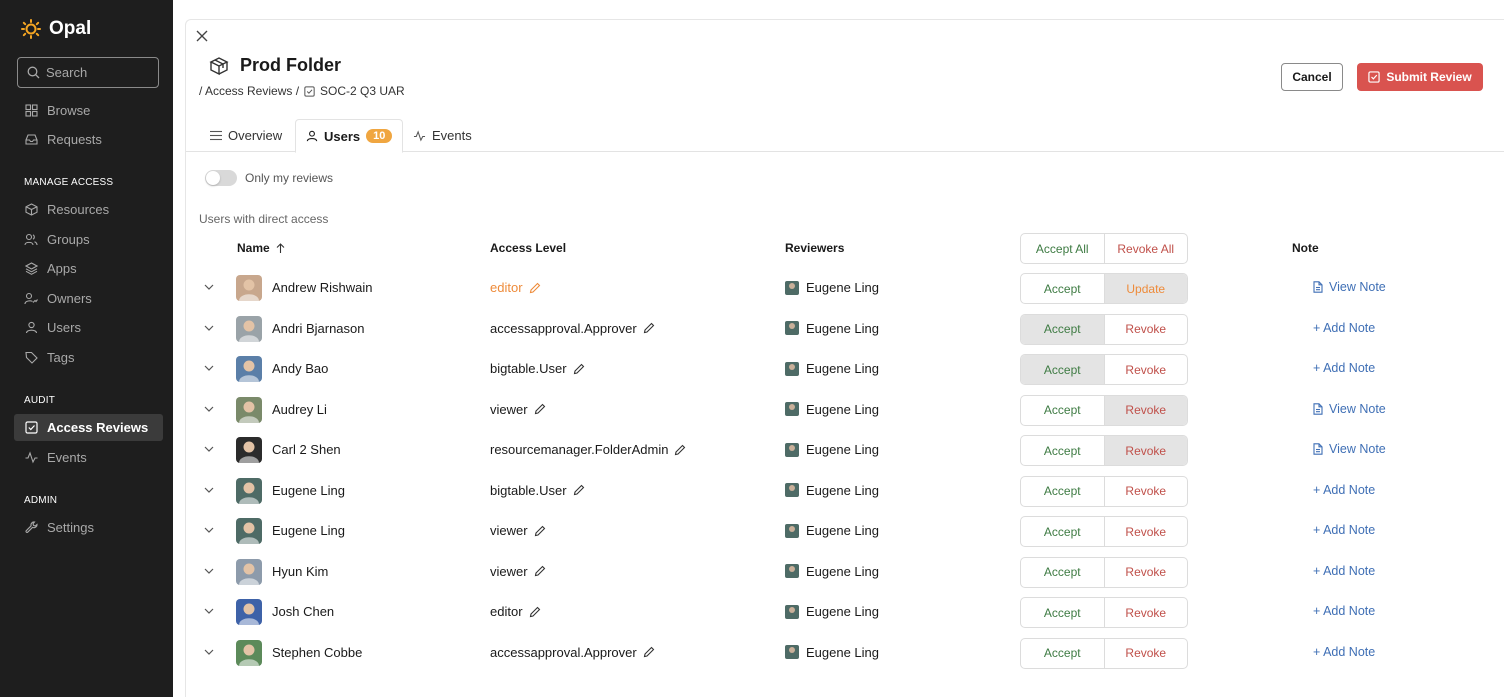 The width and height of the screenshot is (1504, 697). Describe the element at coordinates (349, 136) in the screenshot. I see `tab-users: Users 10` at that location.